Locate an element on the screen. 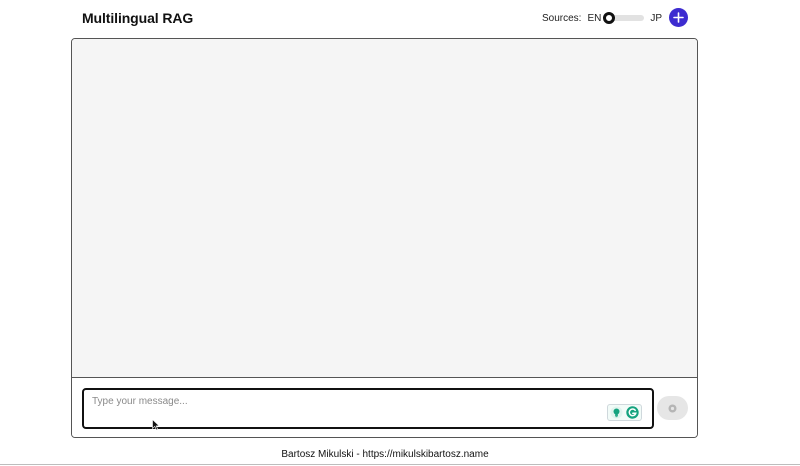  bottom-divider is located at coordinates (400, 464).